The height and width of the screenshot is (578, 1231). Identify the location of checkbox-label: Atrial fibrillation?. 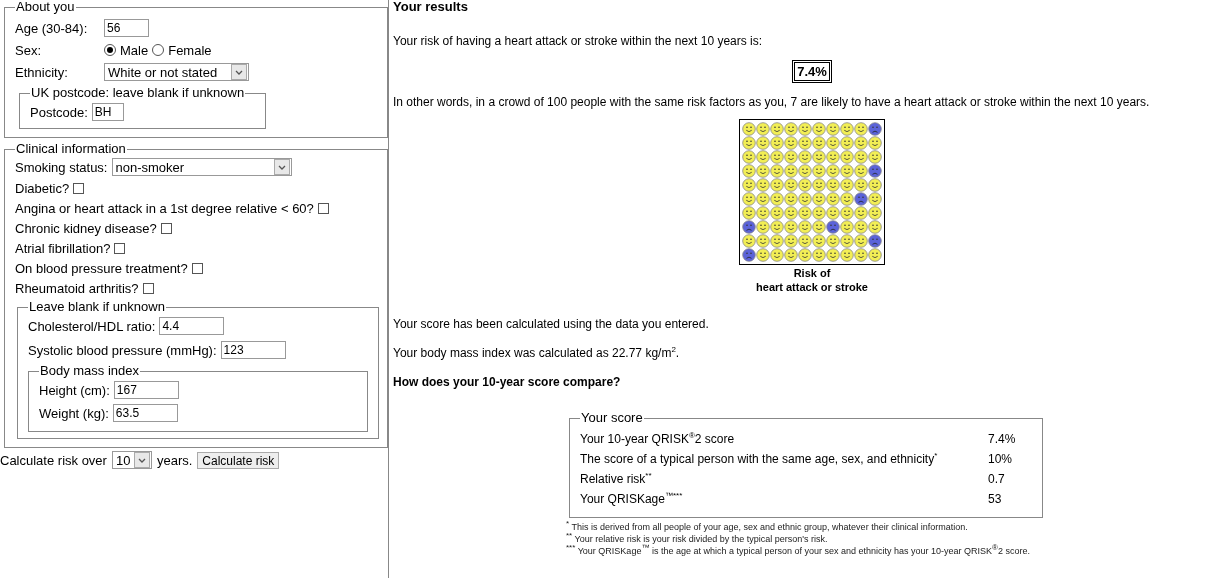
(63, 248).